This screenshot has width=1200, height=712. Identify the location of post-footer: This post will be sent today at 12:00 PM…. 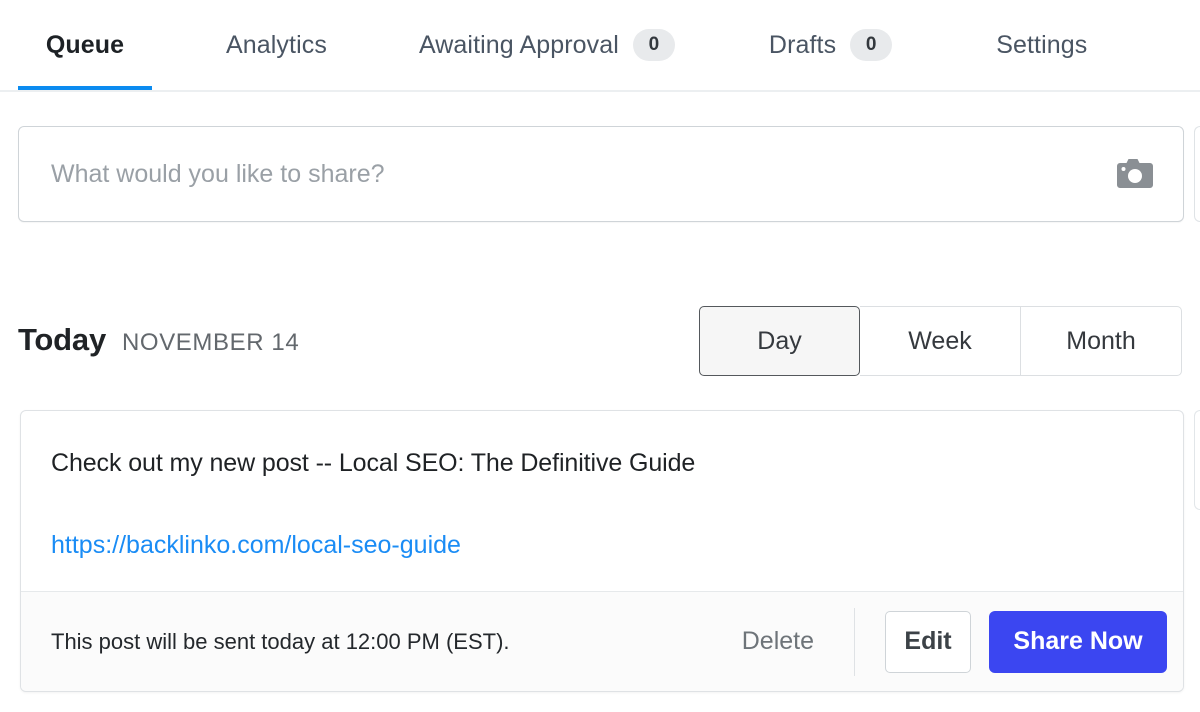
(602, 641).